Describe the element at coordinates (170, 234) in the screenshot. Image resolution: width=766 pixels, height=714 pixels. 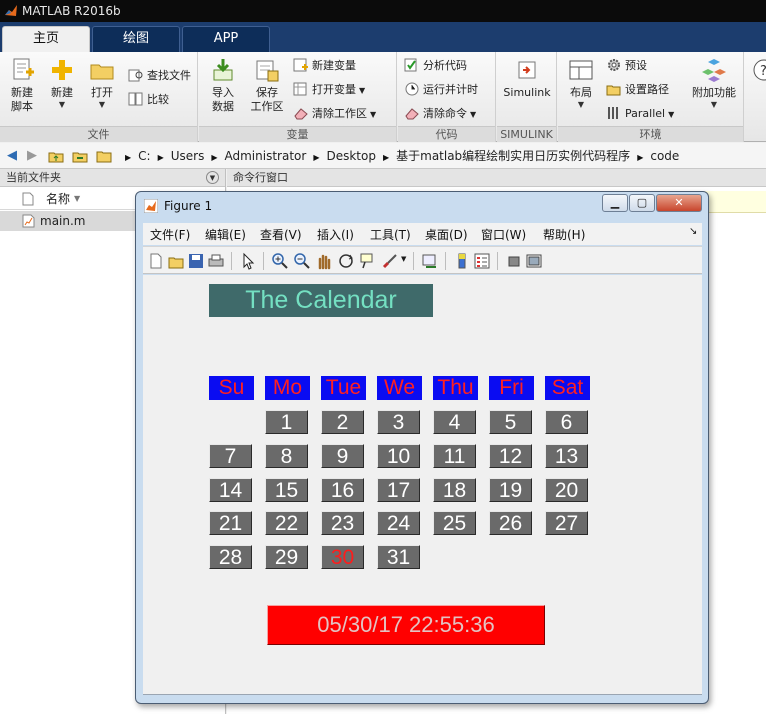
I see `menu-file: 文件(F)` at that location.